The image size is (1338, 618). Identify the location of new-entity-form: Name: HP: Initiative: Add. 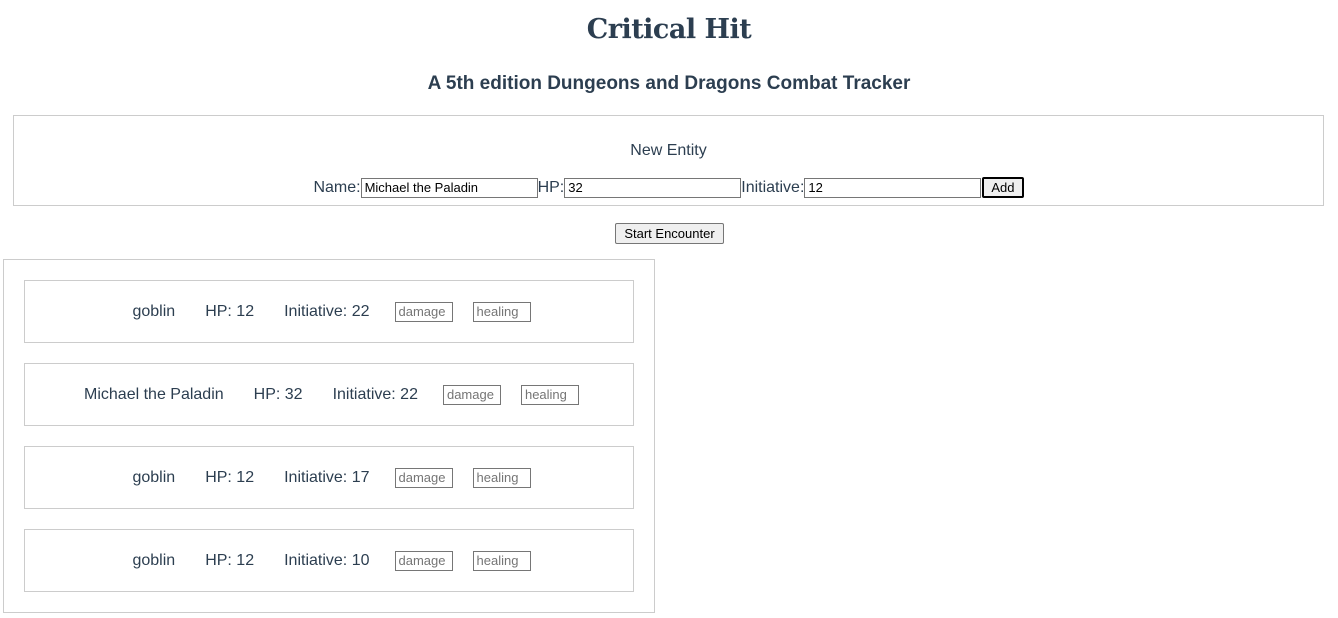
(668, 187).